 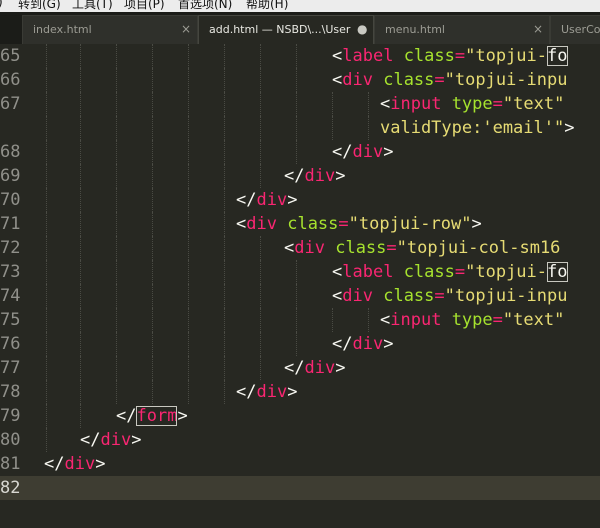 What do you see at coordinates (506, 296) in the screenshot?
I see `code-token: "topjui-inpu` at bounding box center [506, 296].